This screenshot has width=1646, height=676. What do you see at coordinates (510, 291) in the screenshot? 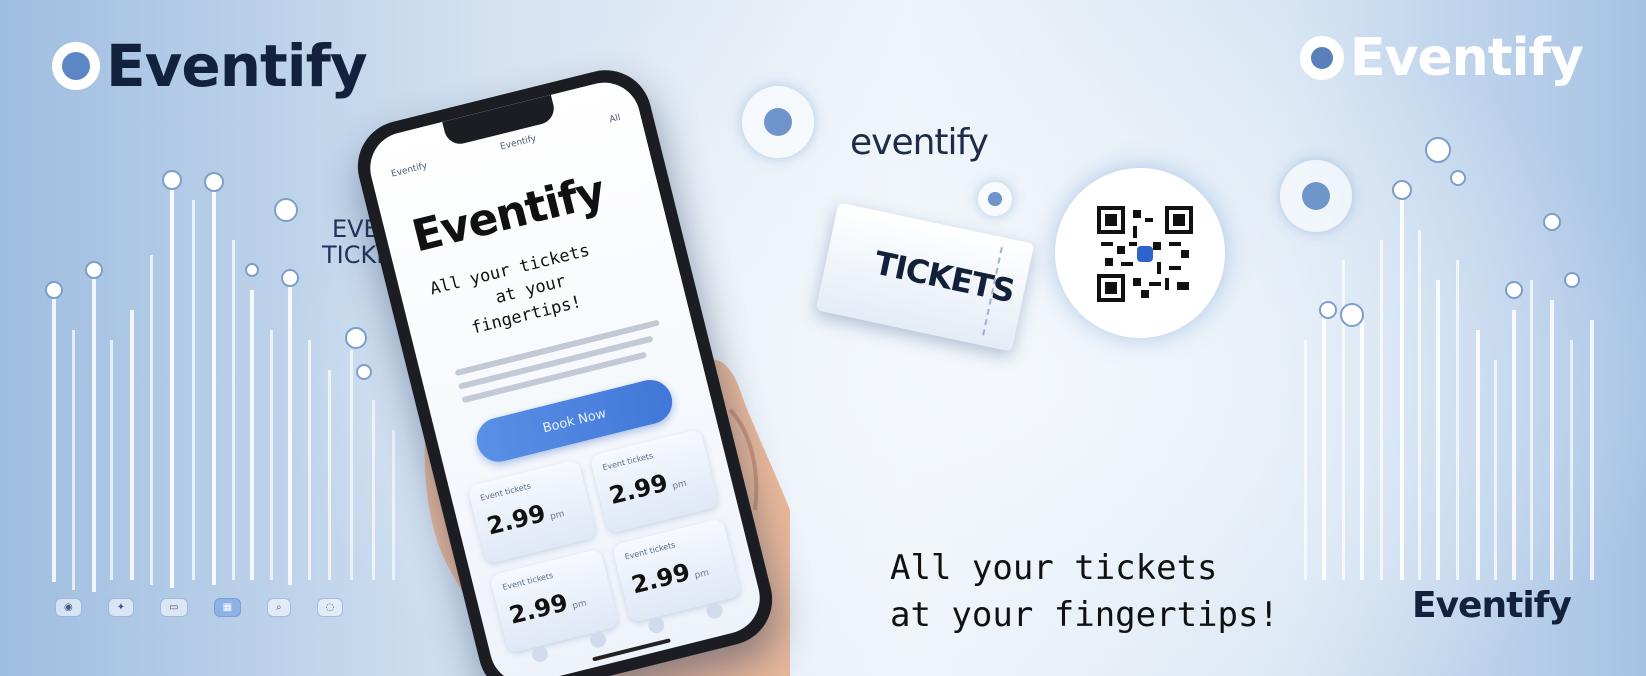
I see `app-tagline: All your tickets at your fingertips!` at bounding box center [510, 291].